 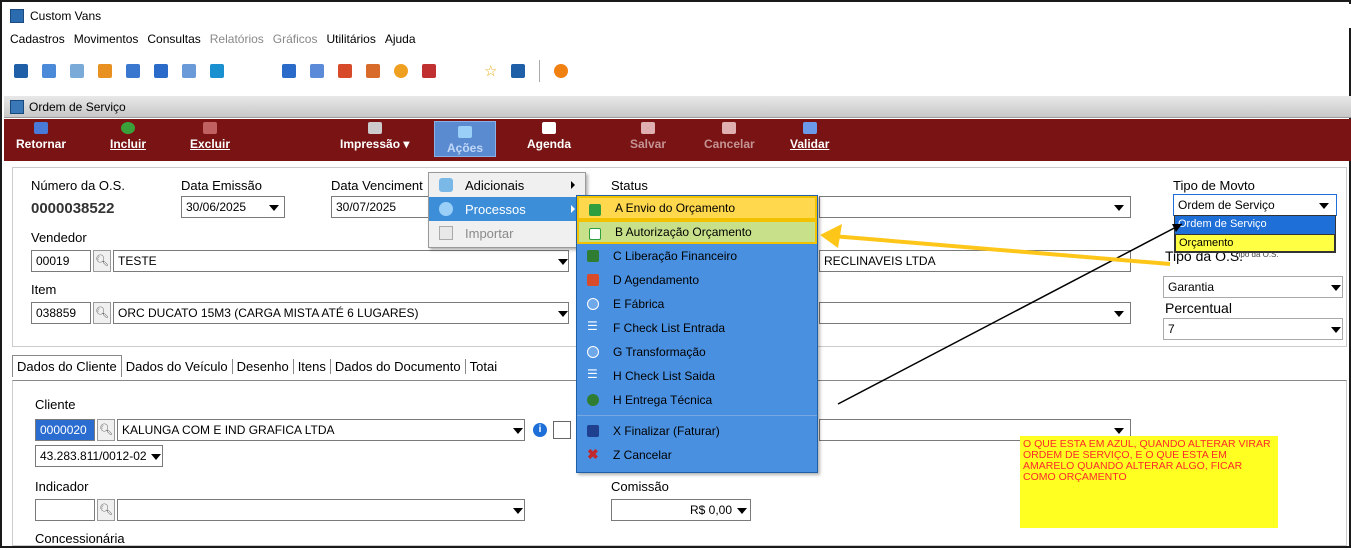 What do you see at coordinates (383, 207) in the screenshot?
I see `data-vencimento-field: 30/07/2025` at bounding box center [383, 207].